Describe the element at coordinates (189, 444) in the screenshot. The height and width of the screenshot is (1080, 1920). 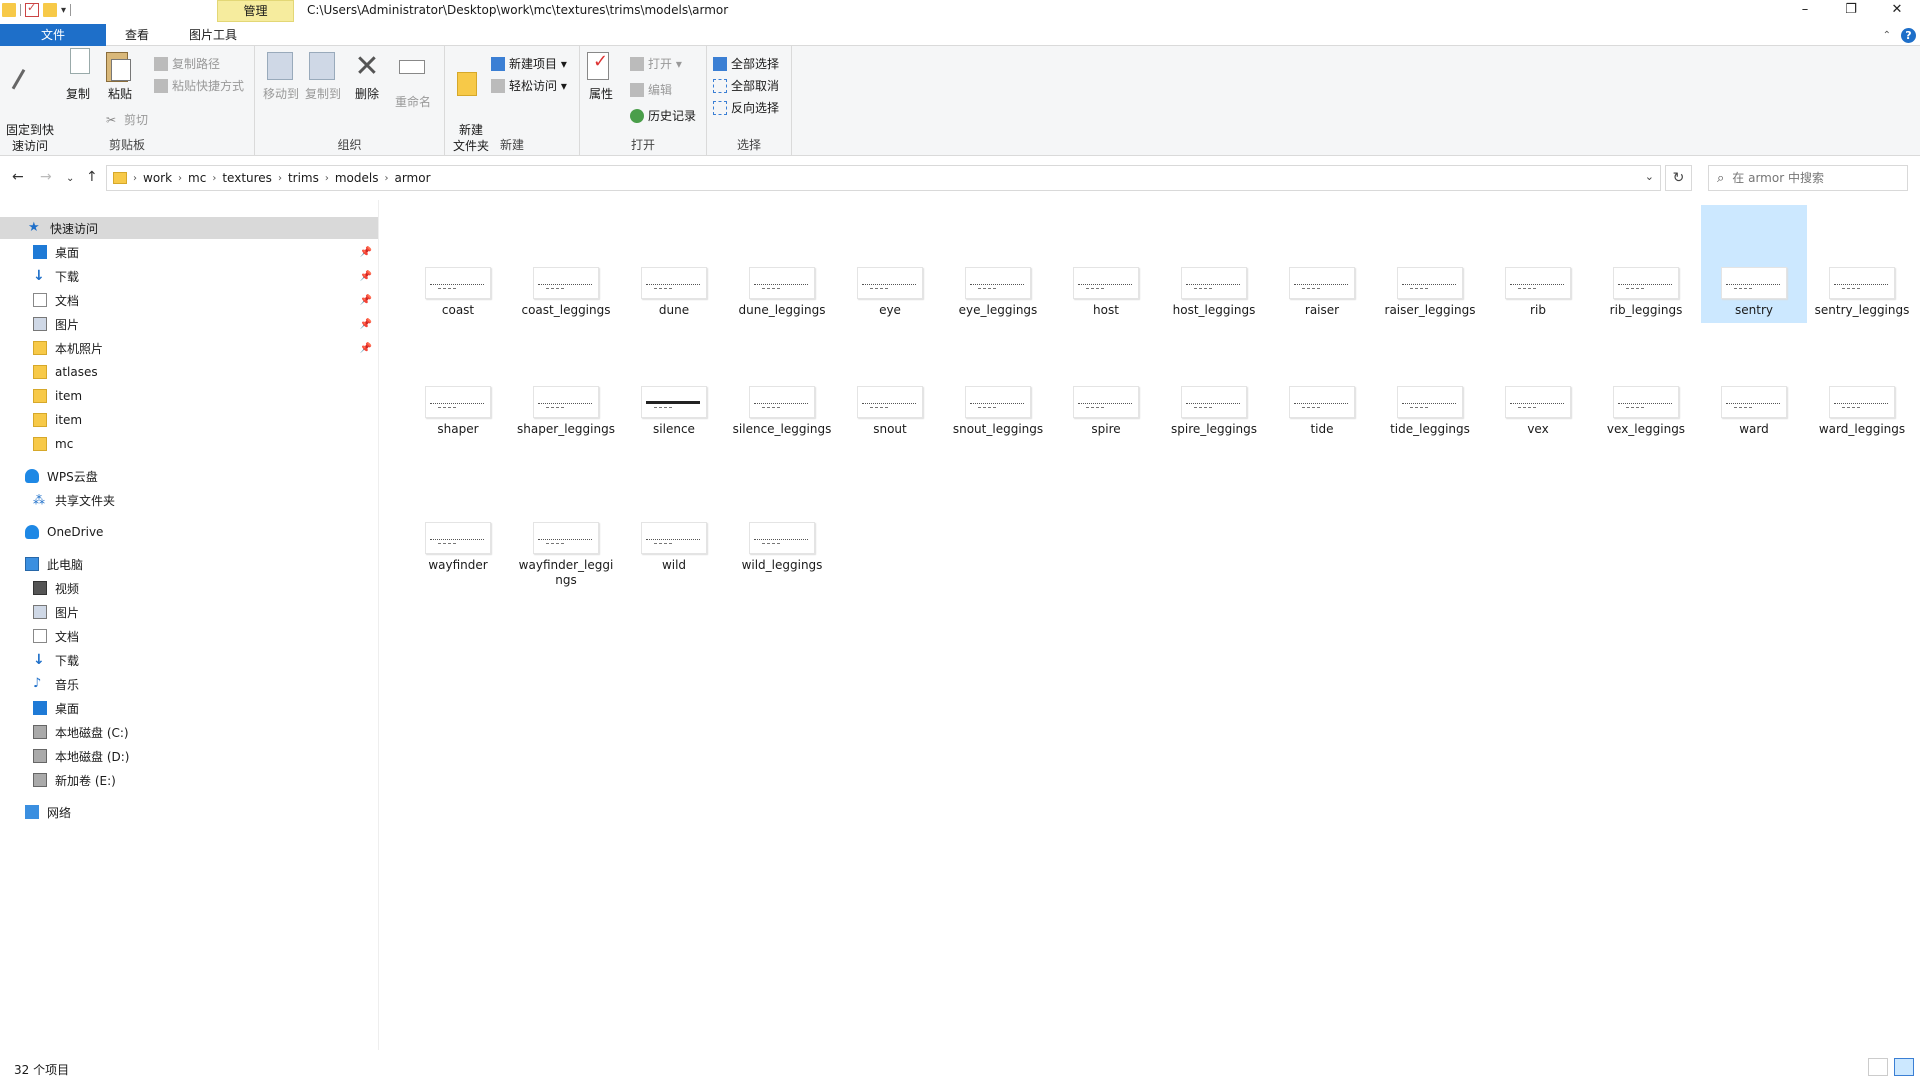
I see `sidebar-item-mc: mc` at that location.